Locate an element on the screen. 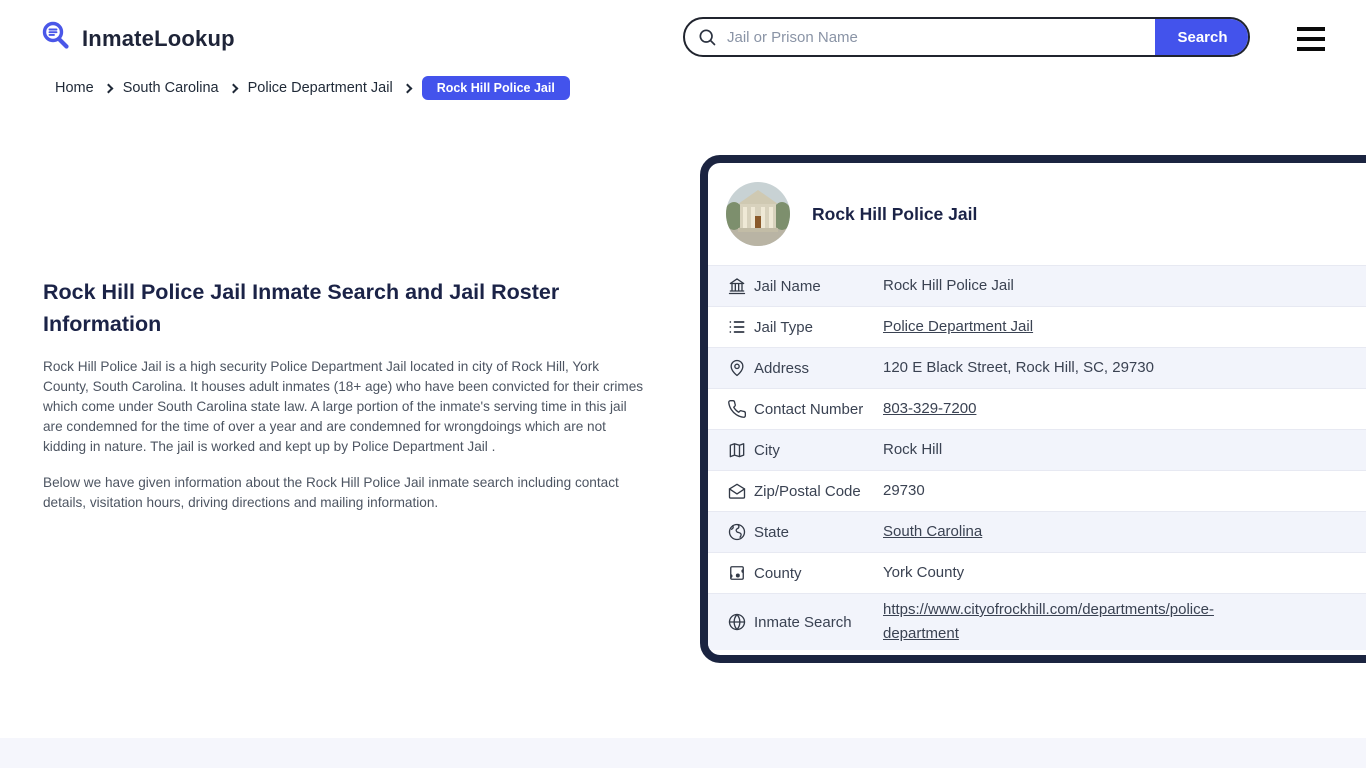 The height and width of the screenshot is (768, 1366). breadcrumb-jail-type: Police Department Jail is located at coordinates (320, 88).